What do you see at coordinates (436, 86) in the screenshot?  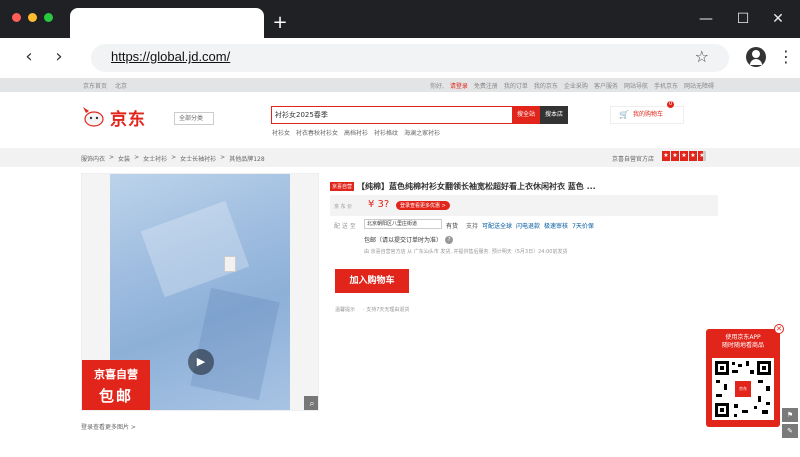 I see `greeting-text: 你好,` at bounding box center [436, 86].